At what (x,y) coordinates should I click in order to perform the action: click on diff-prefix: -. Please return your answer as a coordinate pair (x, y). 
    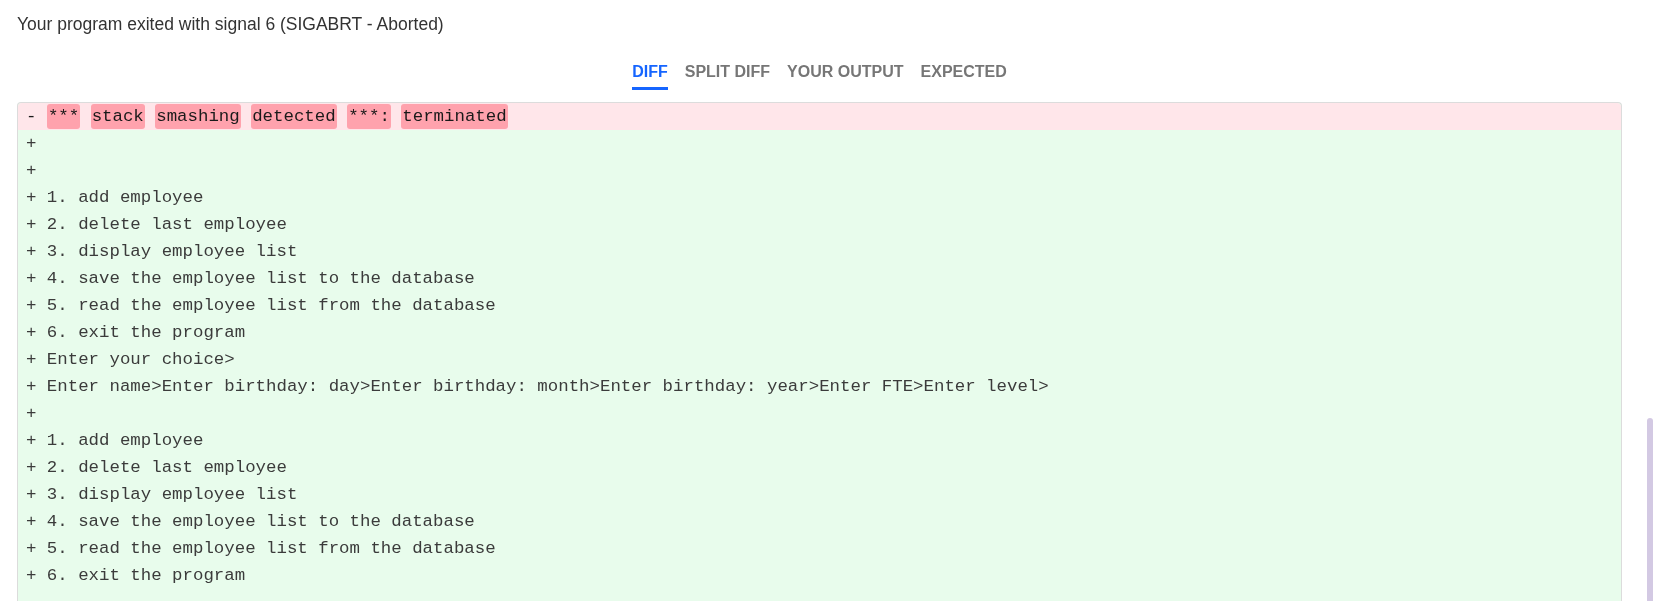
    Looking at the image, I should click on (31, 116).